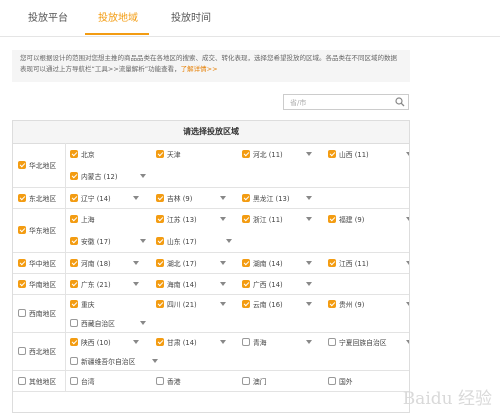 Image resolution: width=500 pixels, height=413 pixels. Describe the element at coordinates (357, 342) in the screenshot. I see `province-item: 宁夏回族自治区` at that location.